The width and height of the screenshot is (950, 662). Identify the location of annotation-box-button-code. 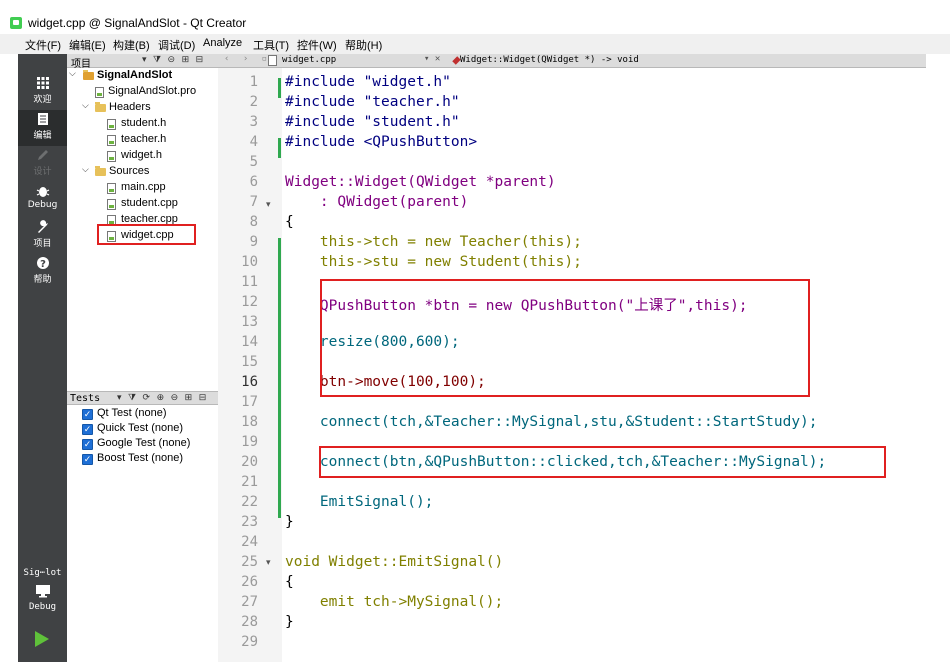
(565, 338).